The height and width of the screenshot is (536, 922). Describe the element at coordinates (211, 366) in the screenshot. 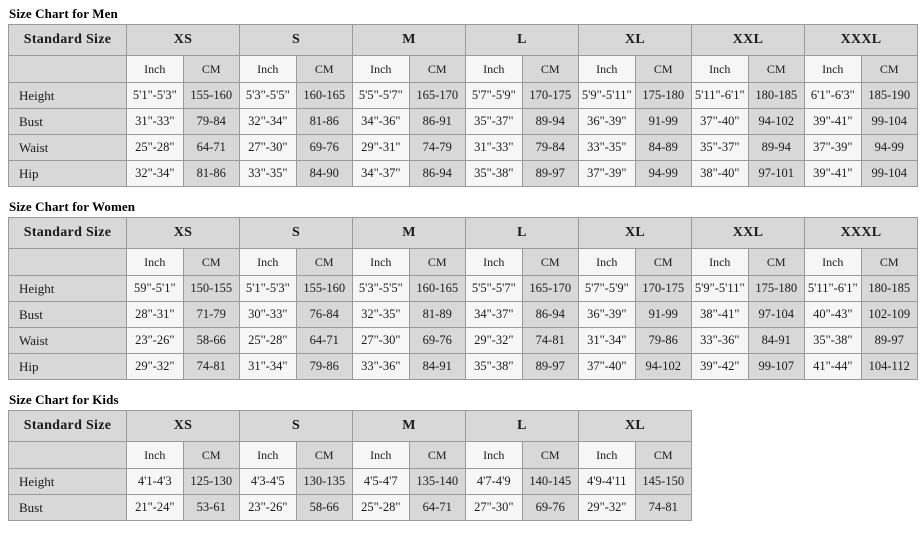

I see `measurement-cell: 74-81` at that location.